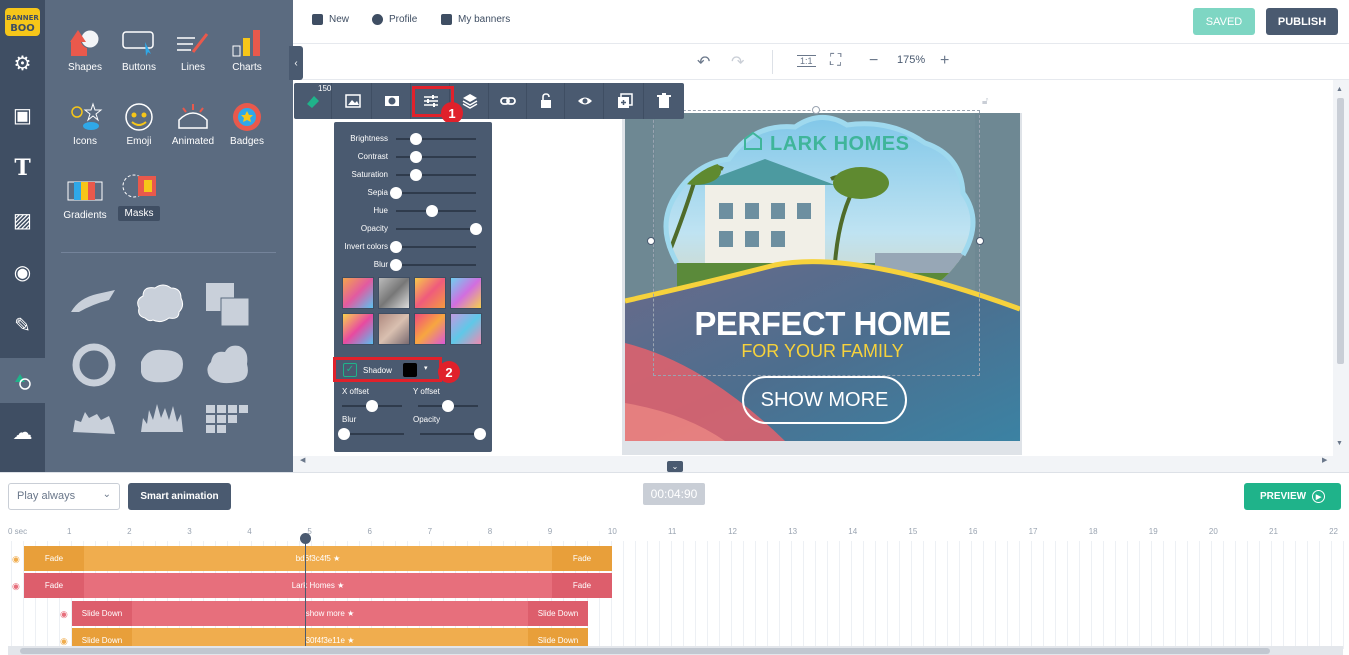 The width and height of the screenshot is (1349, 655). What do you see at coordinates (824, 400) in the screenshot?
I see `banner-cta-button: SHOW MORE` at bounding box center [824, 400].